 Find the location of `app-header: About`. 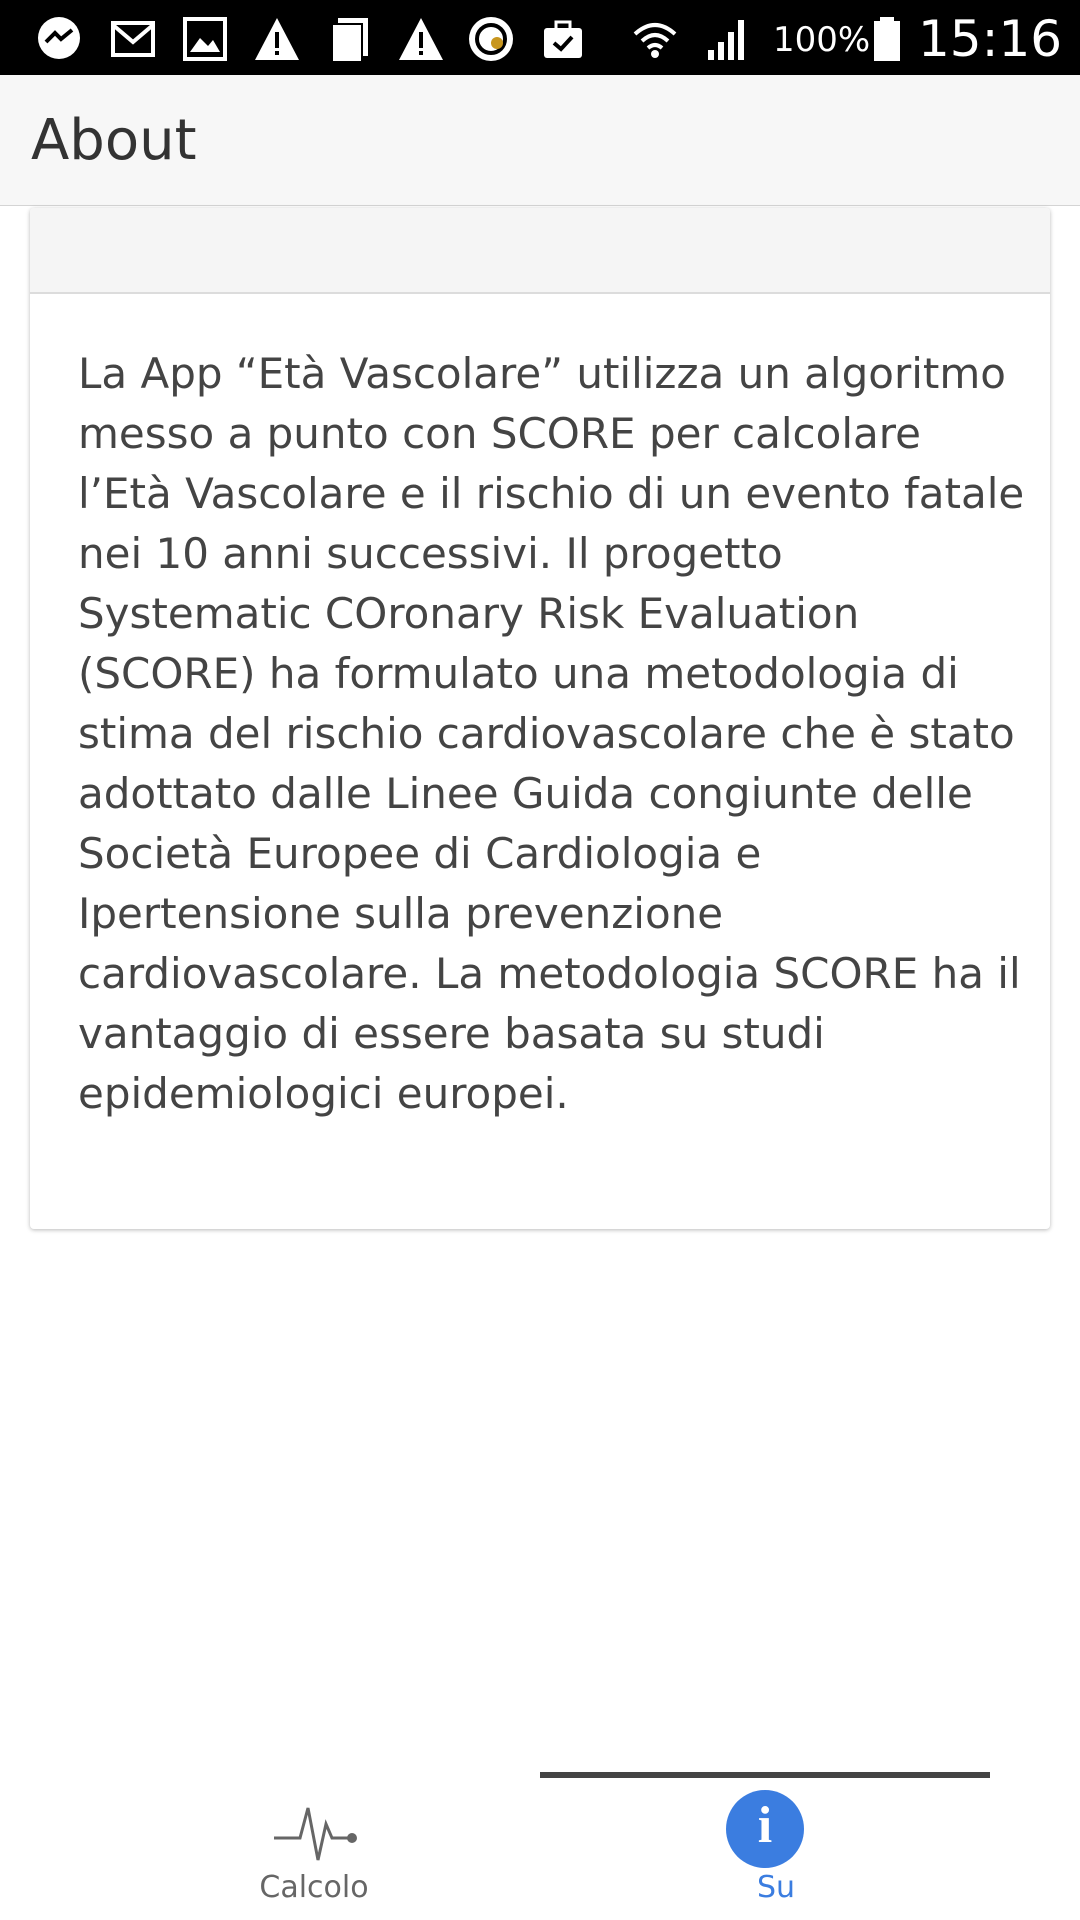

app-header: About is located at coordinates (540, 140).